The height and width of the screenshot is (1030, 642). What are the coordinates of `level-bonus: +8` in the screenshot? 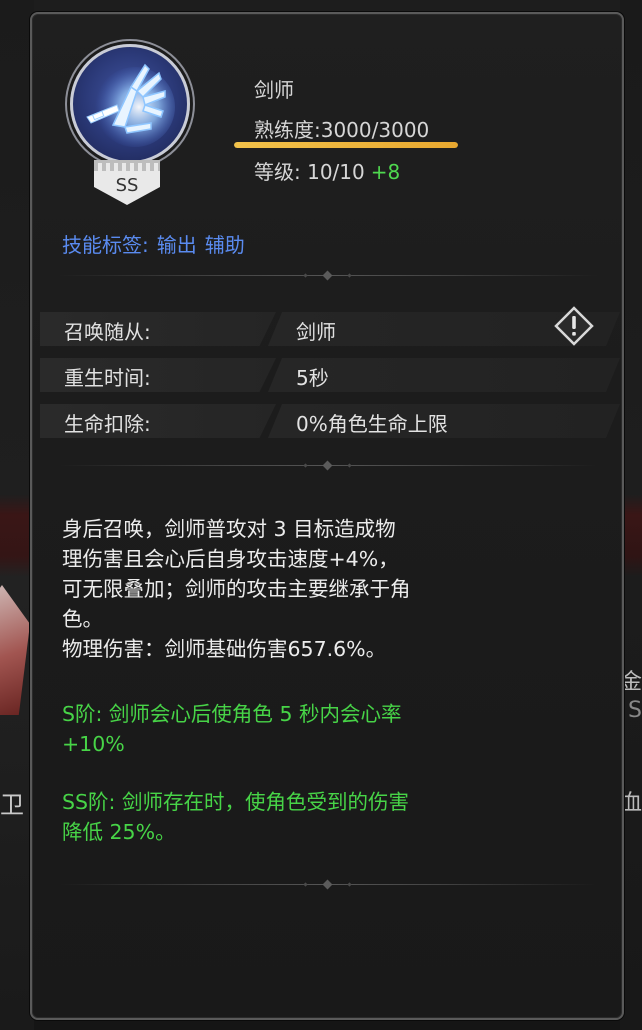 It's located at (385, 172).